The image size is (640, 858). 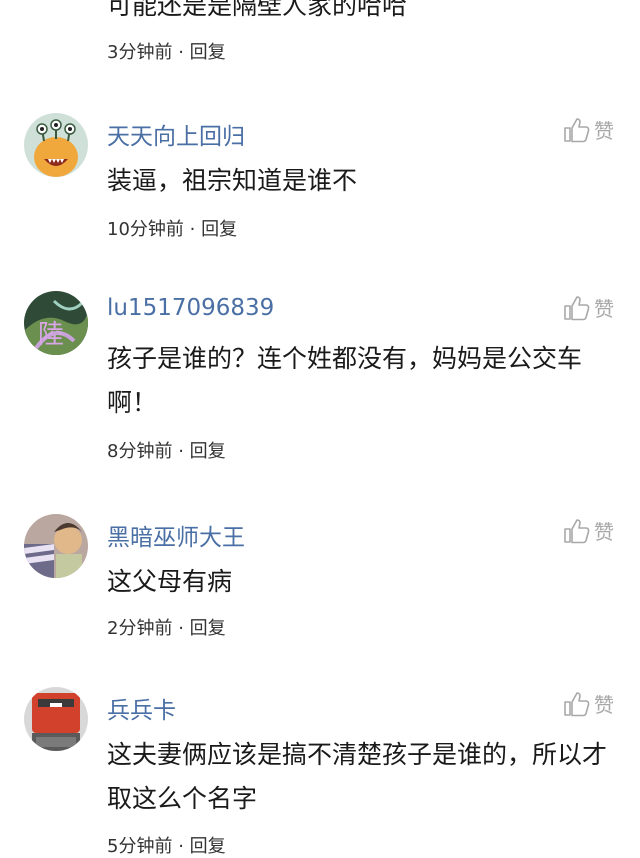 What do you see at coordinates (140, 451) in the screenshot?
I see `comment-time: 8分钟前` at bounding box center [140, 451].